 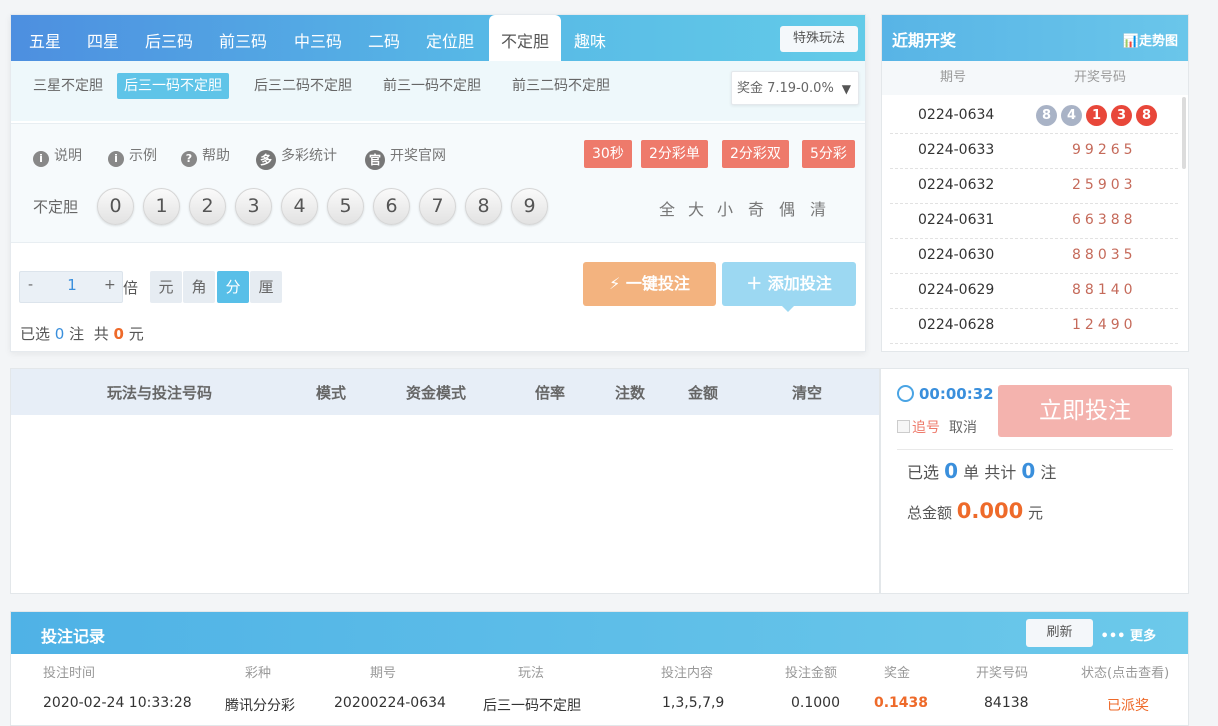 I want to click on help-icon: ?, so click(x=189, y=159).